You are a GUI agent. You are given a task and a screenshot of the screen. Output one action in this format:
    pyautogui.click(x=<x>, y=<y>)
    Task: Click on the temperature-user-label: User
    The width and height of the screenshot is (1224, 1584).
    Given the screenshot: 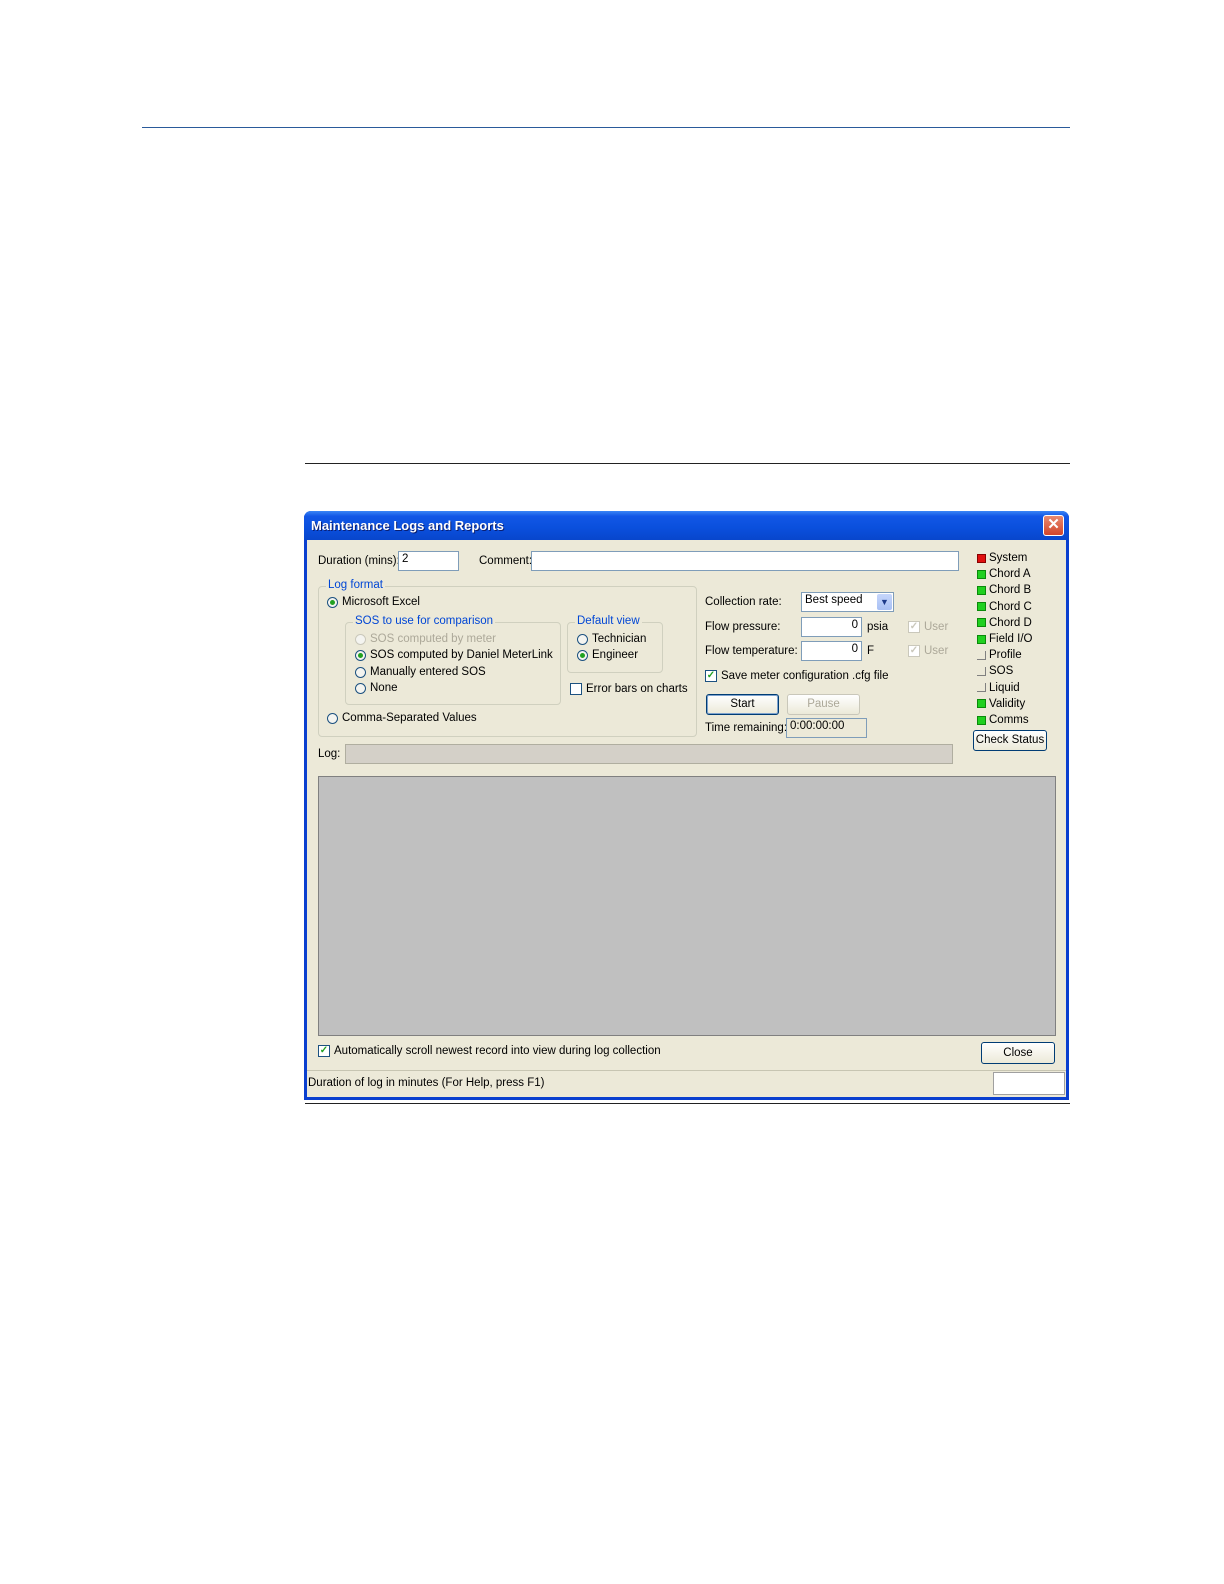 What is the action you would take?
    pyautogui.click(x=936, y=651)
    